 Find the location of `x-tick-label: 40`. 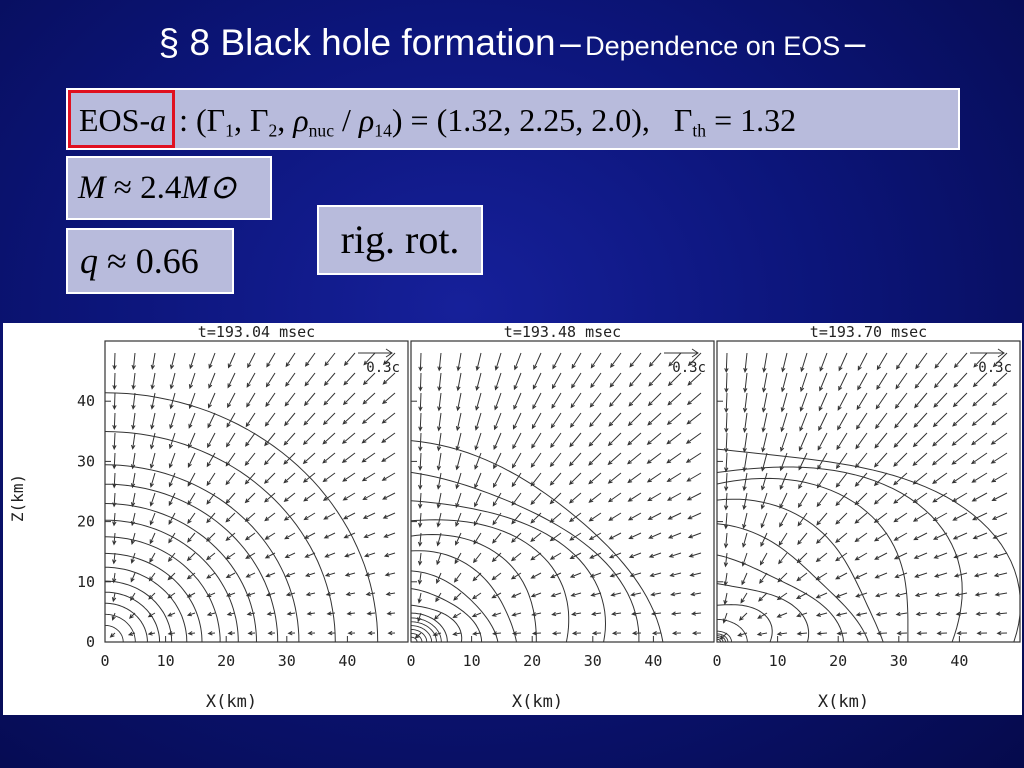

x-tick-label: 40 is located at coordinates (653, 661).